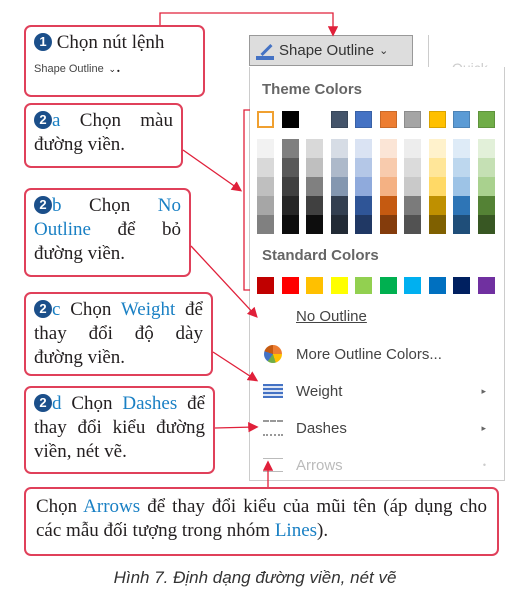 This screenshot has height=602, width=510. What do you see at coordinates (377, 316) in the screenshot?
I see `menu-item-no-outline: No Outline` at bounding box center [377, 316].